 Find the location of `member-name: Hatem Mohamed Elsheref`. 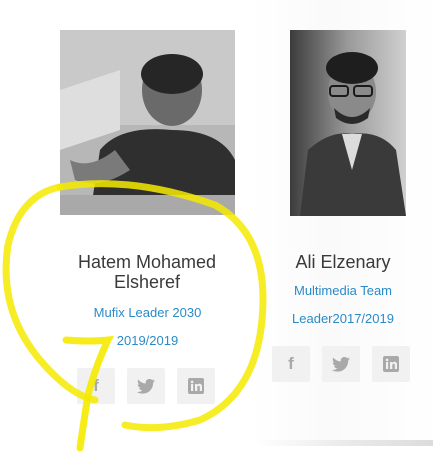

member-name: Hatem Mohamed Elsheref is located at coordinates (147, 272).